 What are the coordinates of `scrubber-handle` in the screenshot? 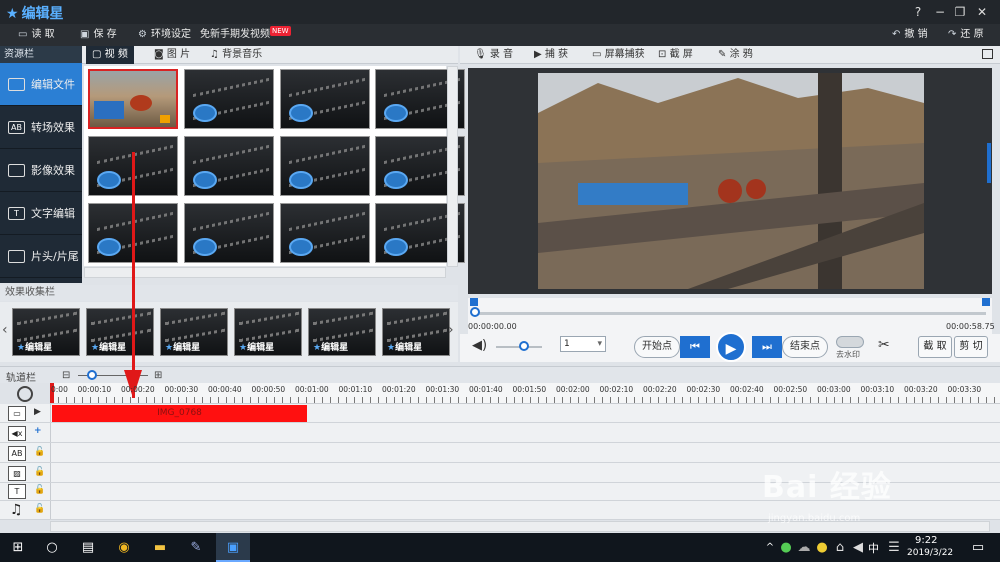 It's located at (475, 312).